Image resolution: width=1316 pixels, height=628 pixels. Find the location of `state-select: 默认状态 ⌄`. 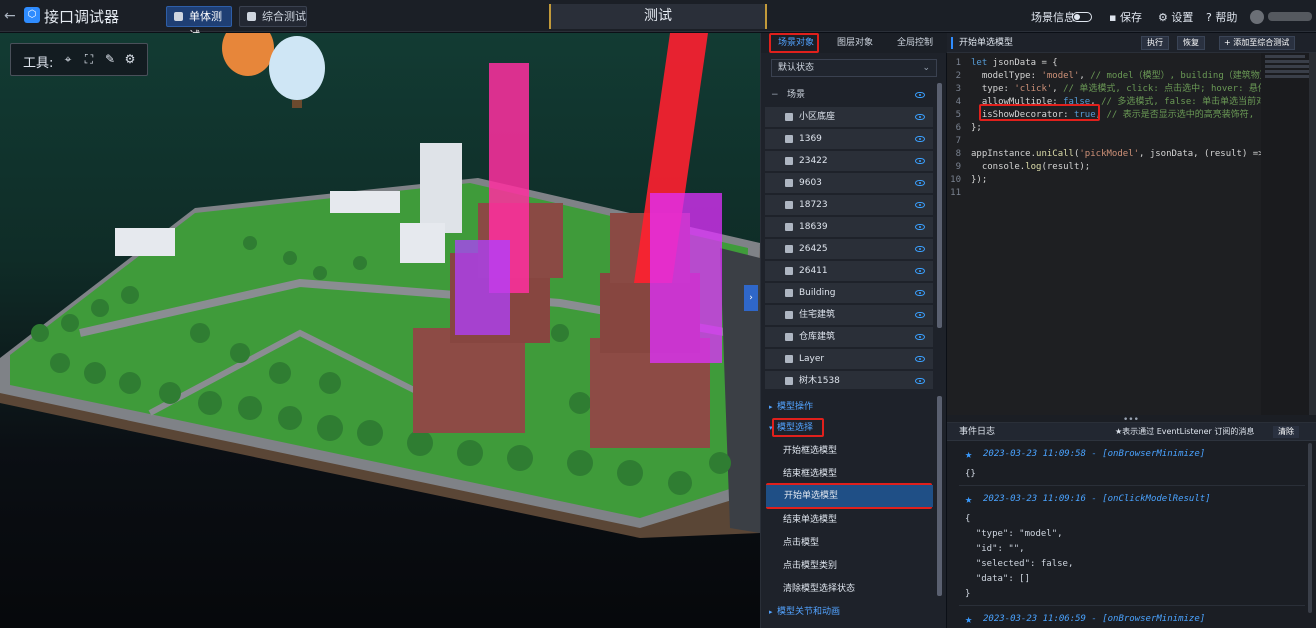

state-select: 默认状态 ⌄ is located at coordinates (854, 68).